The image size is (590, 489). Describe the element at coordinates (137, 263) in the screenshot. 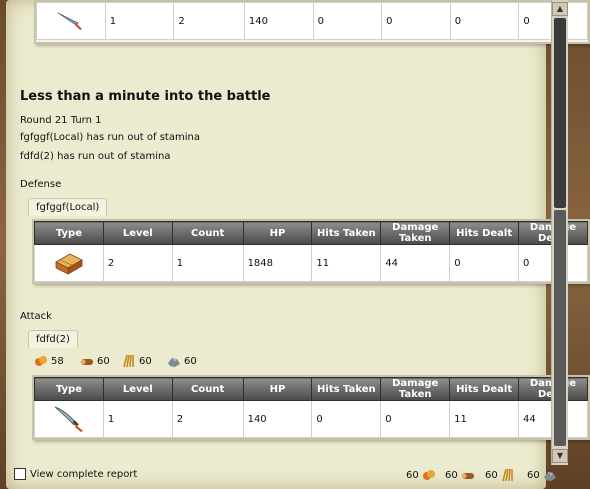

I see `level-cell: 2` at that location.